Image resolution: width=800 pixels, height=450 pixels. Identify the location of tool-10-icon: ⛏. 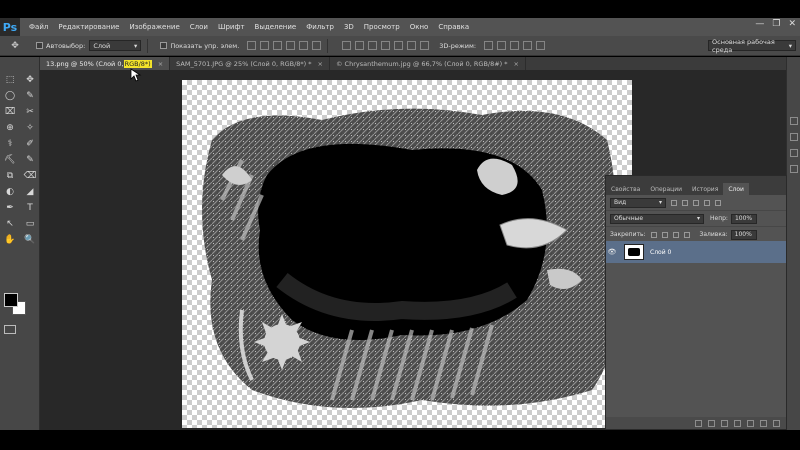
(10, 159).